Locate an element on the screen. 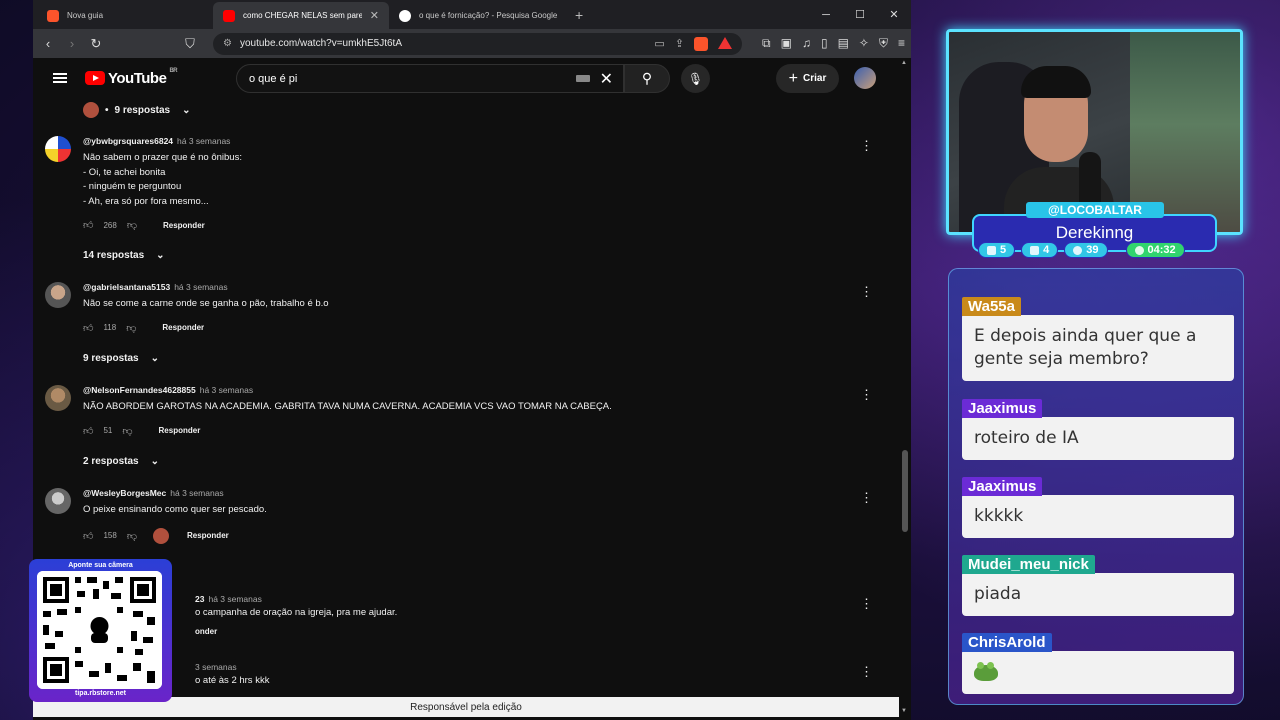 This screenshot has width=1280, height=720. comment-author: 23 is located at coordinates (199, 599).